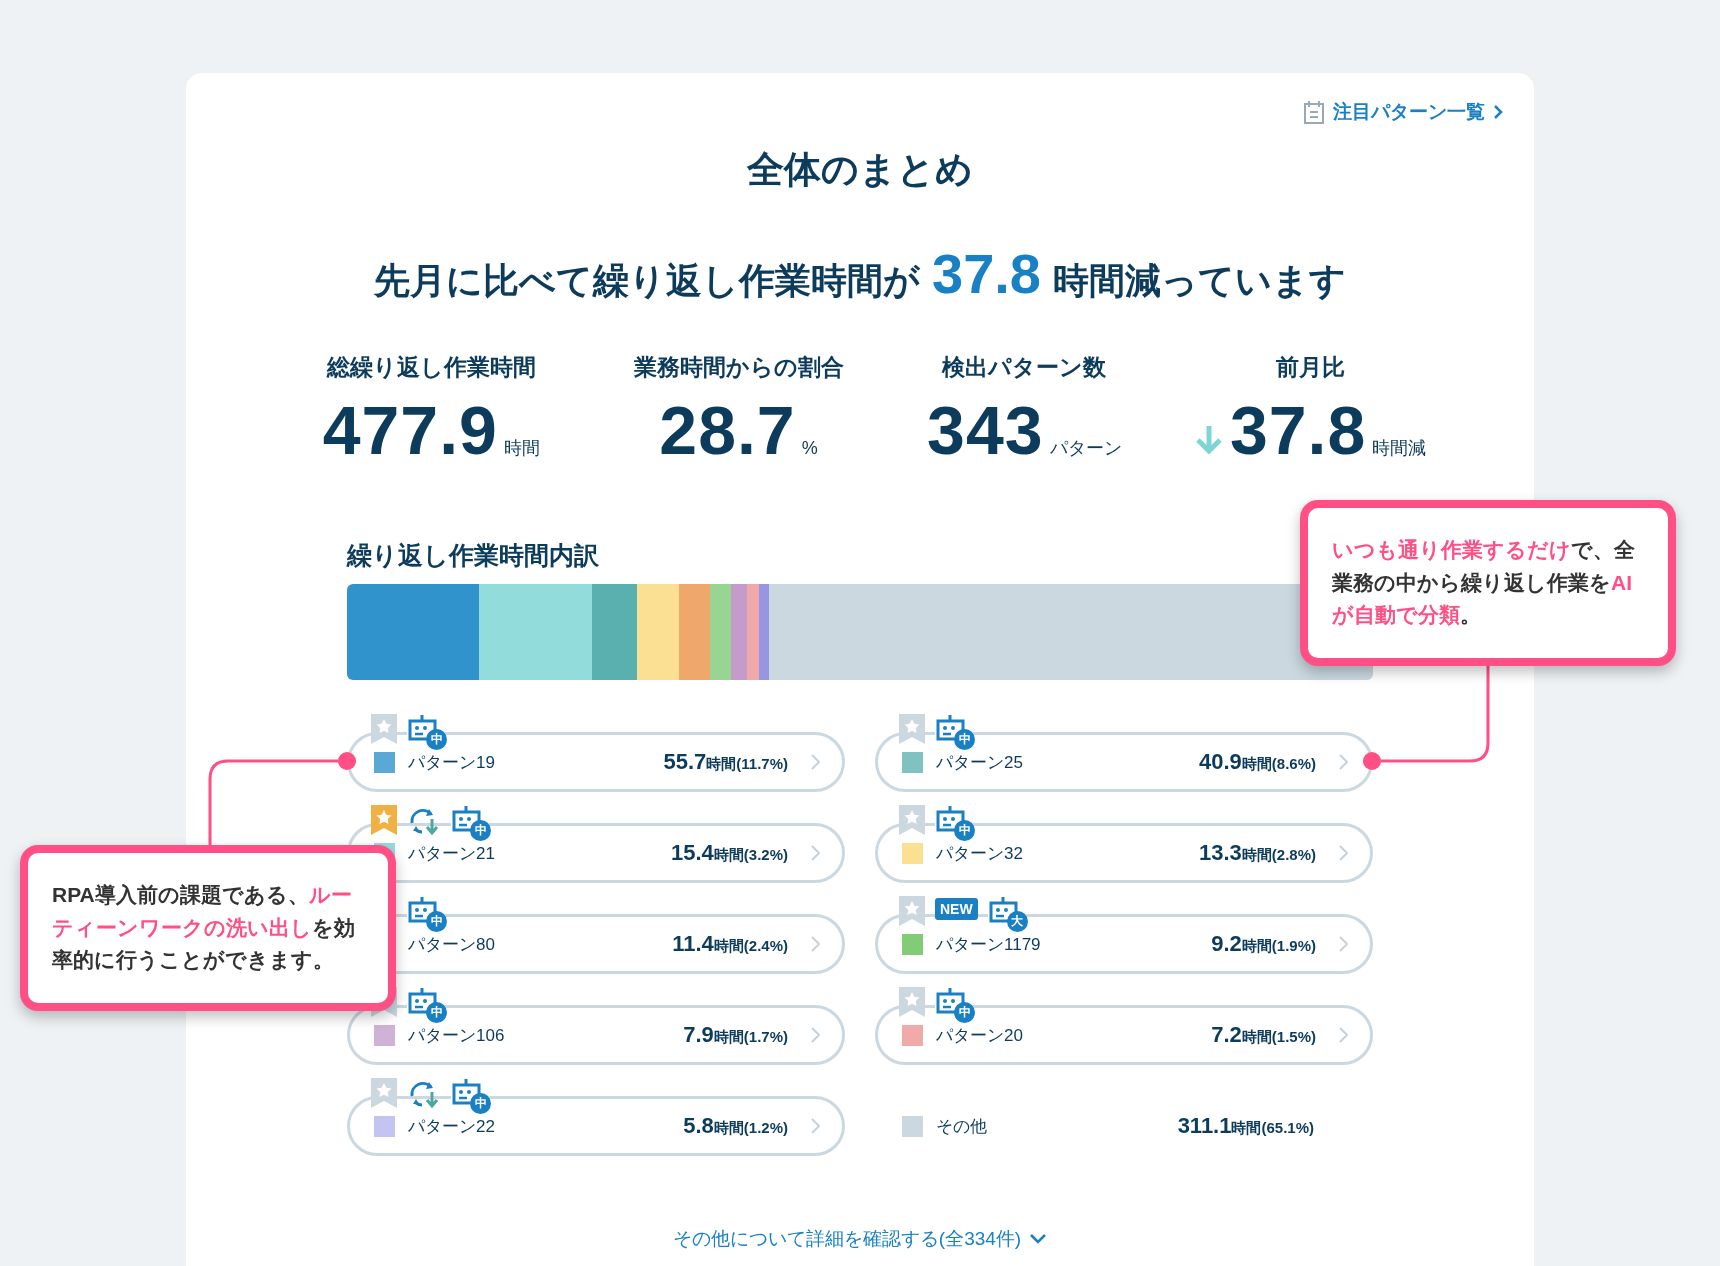 This screenshot has height=1266, width=1720. What do you see at coordinates (473, 555) in the screenshot?
I see `section-title: 繰り返し作業時間内訳` at bounding box center [473, 555].